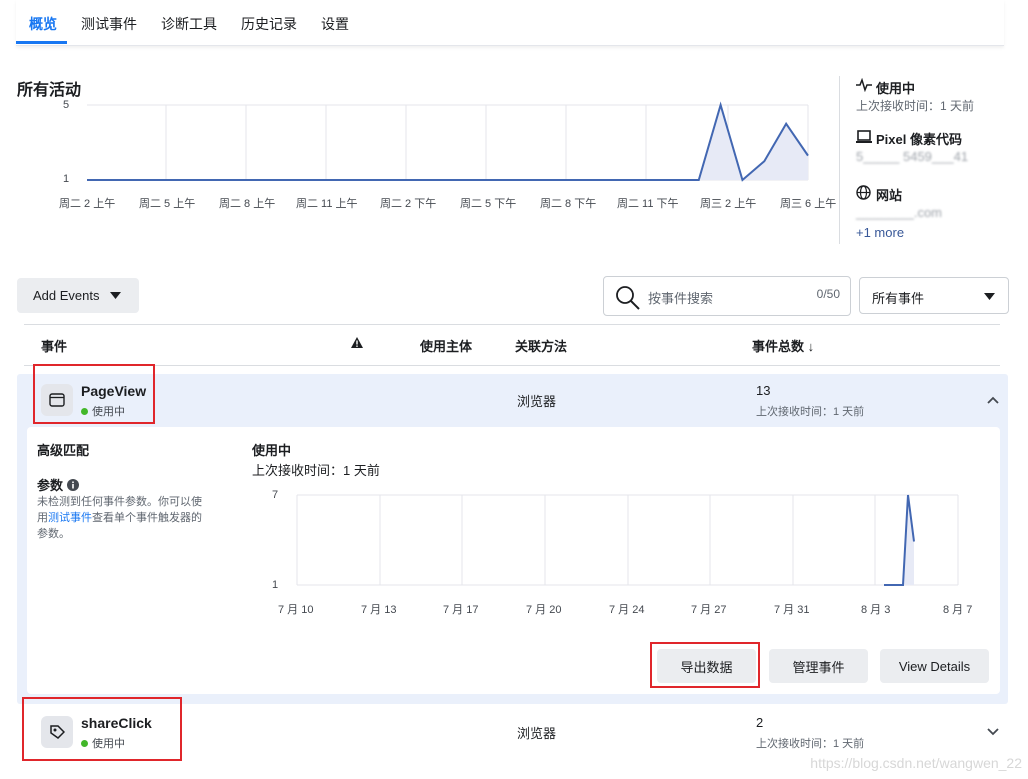 The image size is (1028, 779). Describe the element at coordinates (898, 298) in the screenshot. I see `filter-value: 所有事件` at that location.